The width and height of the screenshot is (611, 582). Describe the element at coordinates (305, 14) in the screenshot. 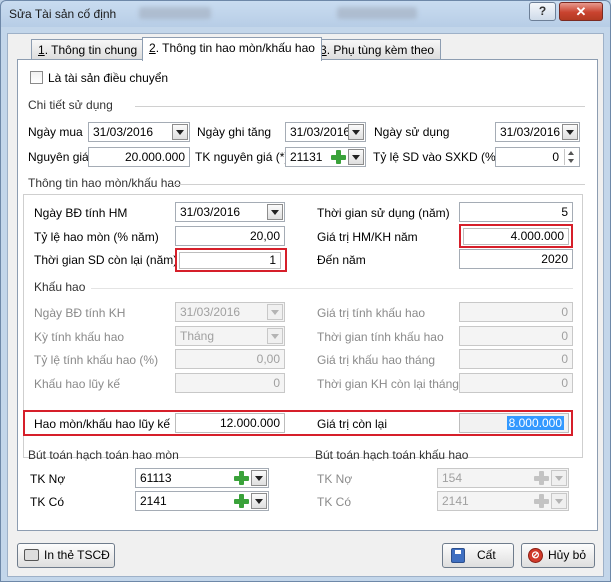

I see `title-bar: Sửa Tài sản cố định ? ✕` at that location.